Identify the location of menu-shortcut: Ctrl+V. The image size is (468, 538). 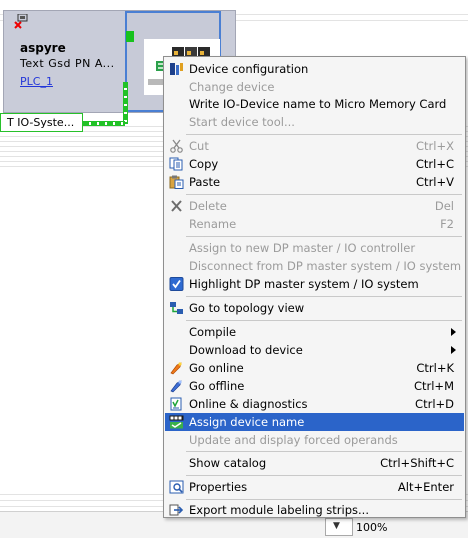
(435, 182).